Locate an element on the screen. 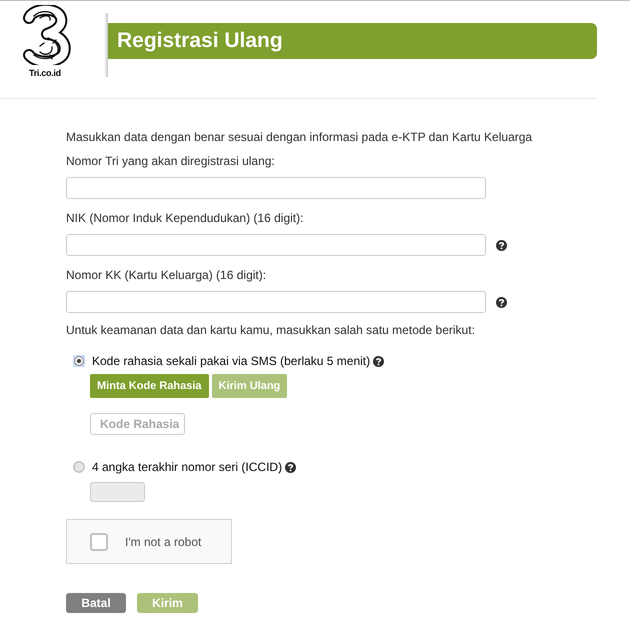 This screenshot has width=630, height=641. logo-text: Tri.co.id is located at coordinates (45, 73).